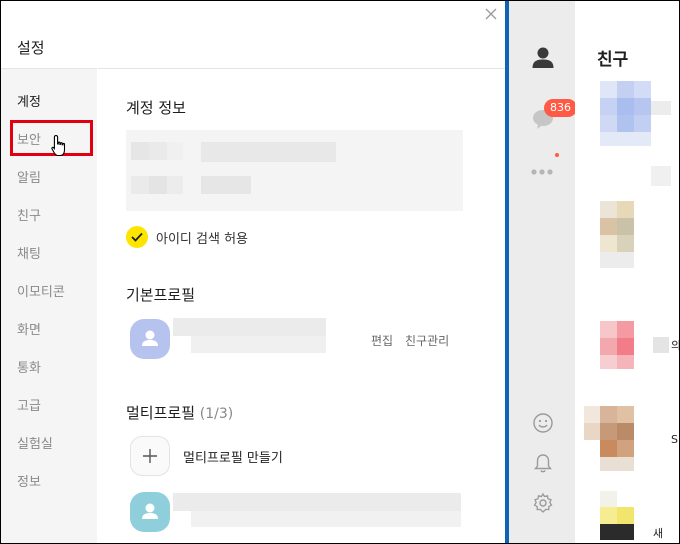  I want to click on account-section-title: 계정 정보, so click(156, 108).